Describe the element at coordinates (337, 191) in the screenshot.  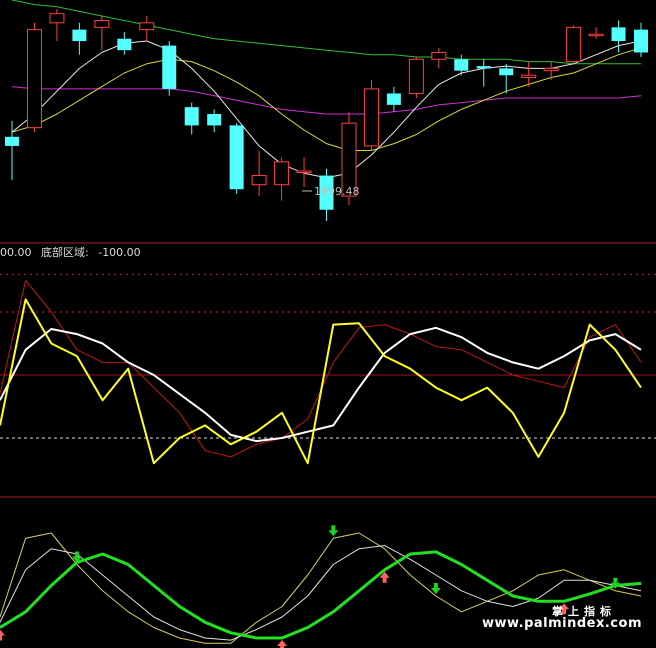
I see `low-price-label: 1999.48` at that location.